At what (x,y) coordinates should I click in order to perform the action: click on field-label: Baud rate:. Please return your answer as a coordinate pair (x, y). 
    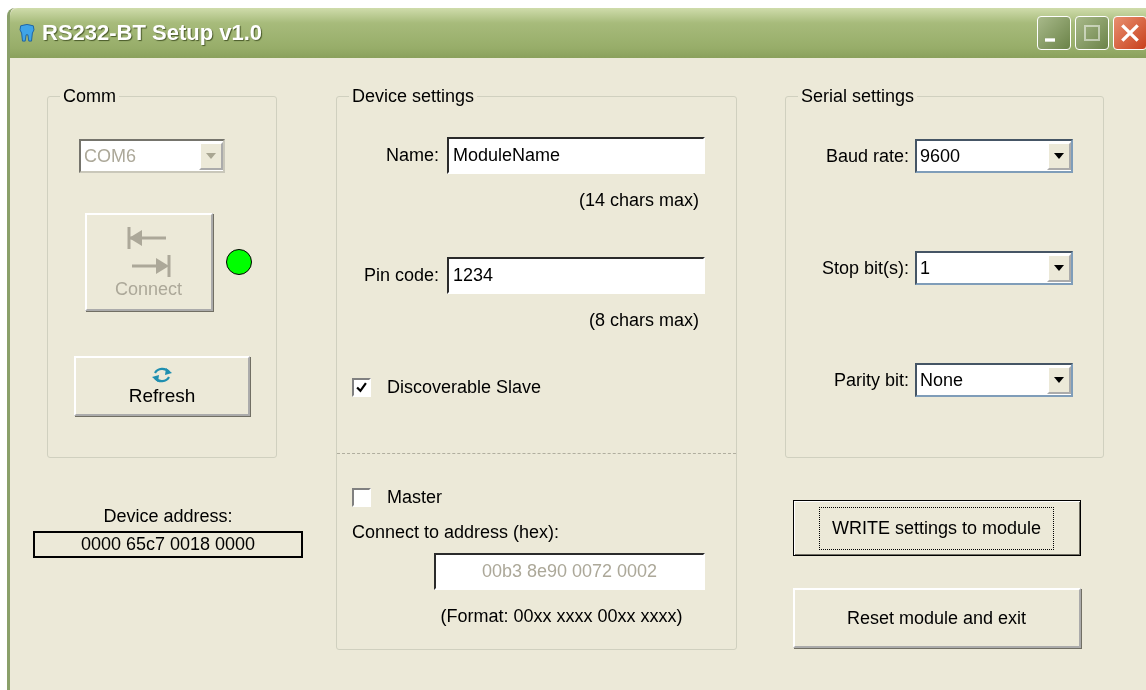
    Looking at the image, I should click on (867, 156).